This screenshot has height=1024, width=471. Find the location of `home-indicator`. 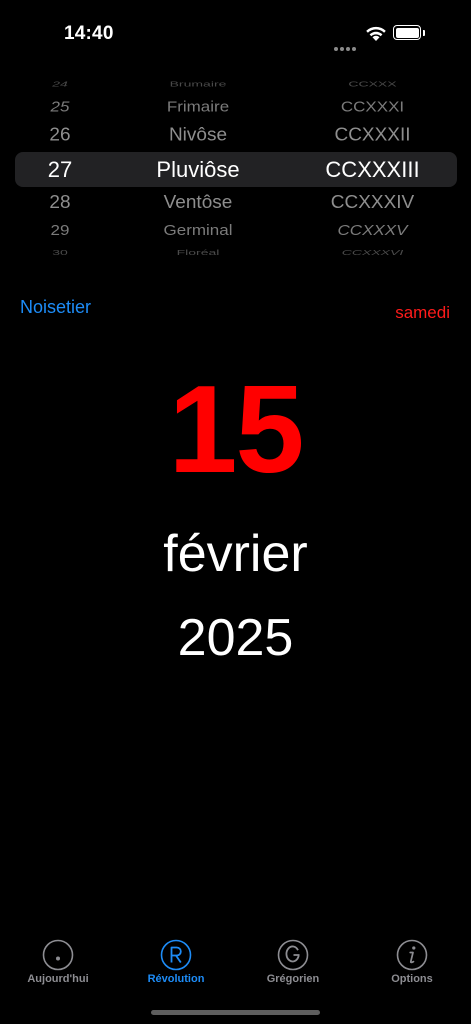

home-indicator is located at coordinates (235, 1012).